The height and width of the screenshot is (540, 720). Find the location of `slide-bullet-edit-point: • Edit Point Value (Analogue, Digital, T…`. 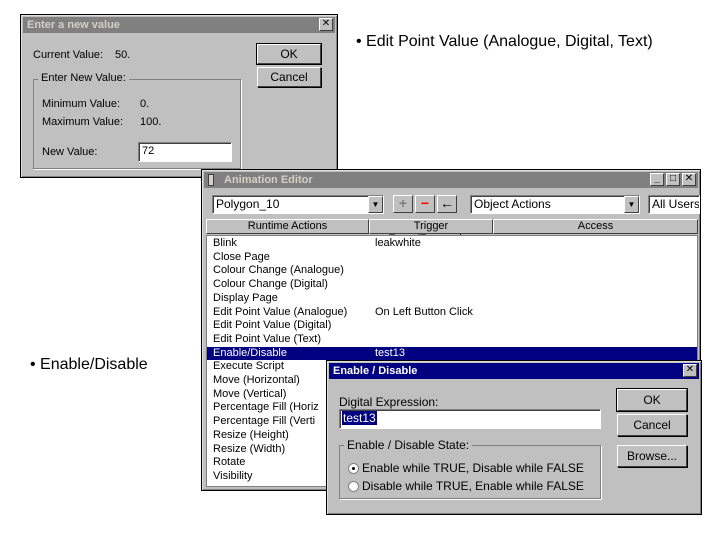

slide-bullet-edit-point: • Edit Point Value (Analogue, Digital, T… is located at coordinates (504, 41).